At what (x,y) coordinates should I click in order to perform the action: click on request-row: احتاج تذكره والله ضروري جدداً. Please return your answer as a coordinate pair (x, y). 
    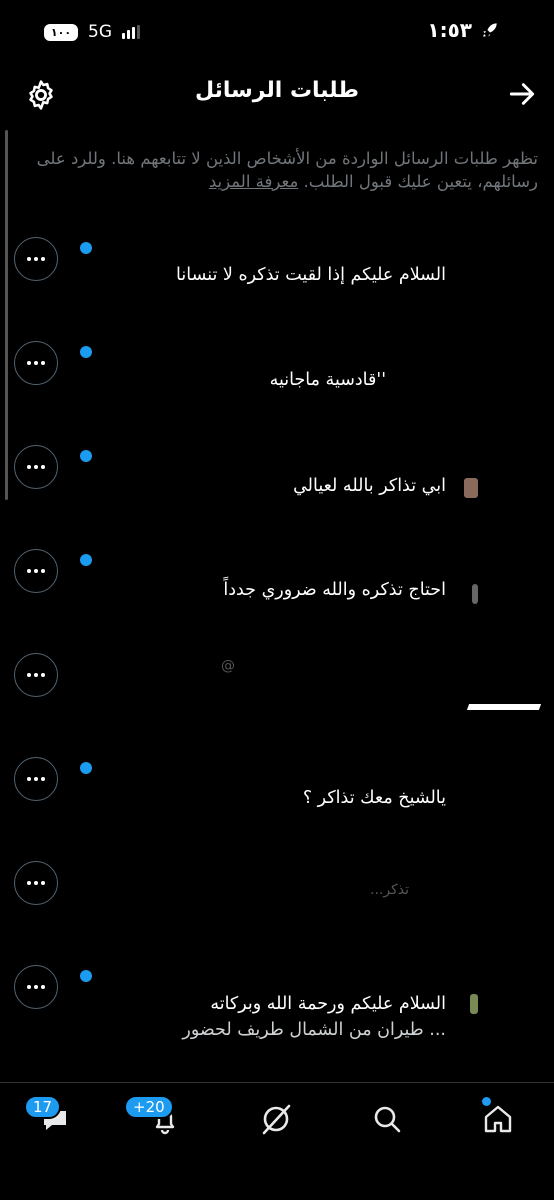
    Looking at the image, I should click on (277, 584).